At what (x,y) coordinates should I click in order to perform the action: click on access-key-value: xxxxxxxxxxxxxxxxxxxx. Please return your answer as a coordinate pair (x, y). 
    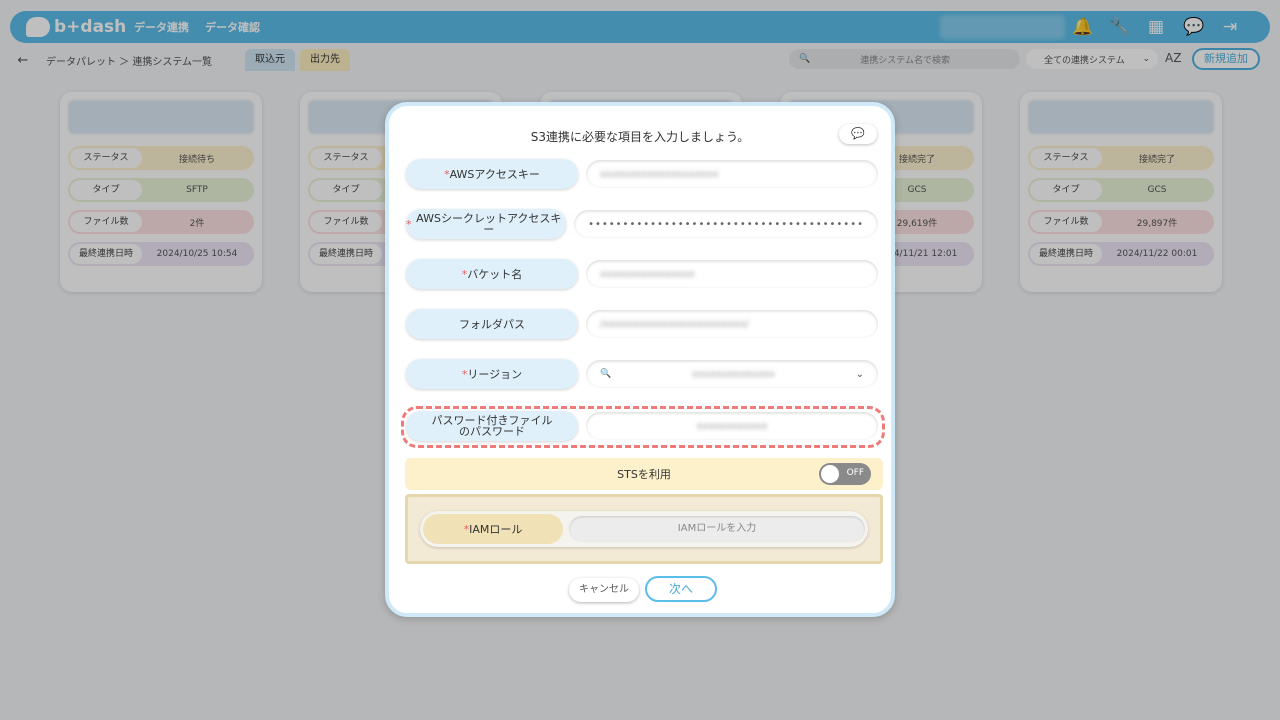
    Looking at the image, I should click on (659, 174).